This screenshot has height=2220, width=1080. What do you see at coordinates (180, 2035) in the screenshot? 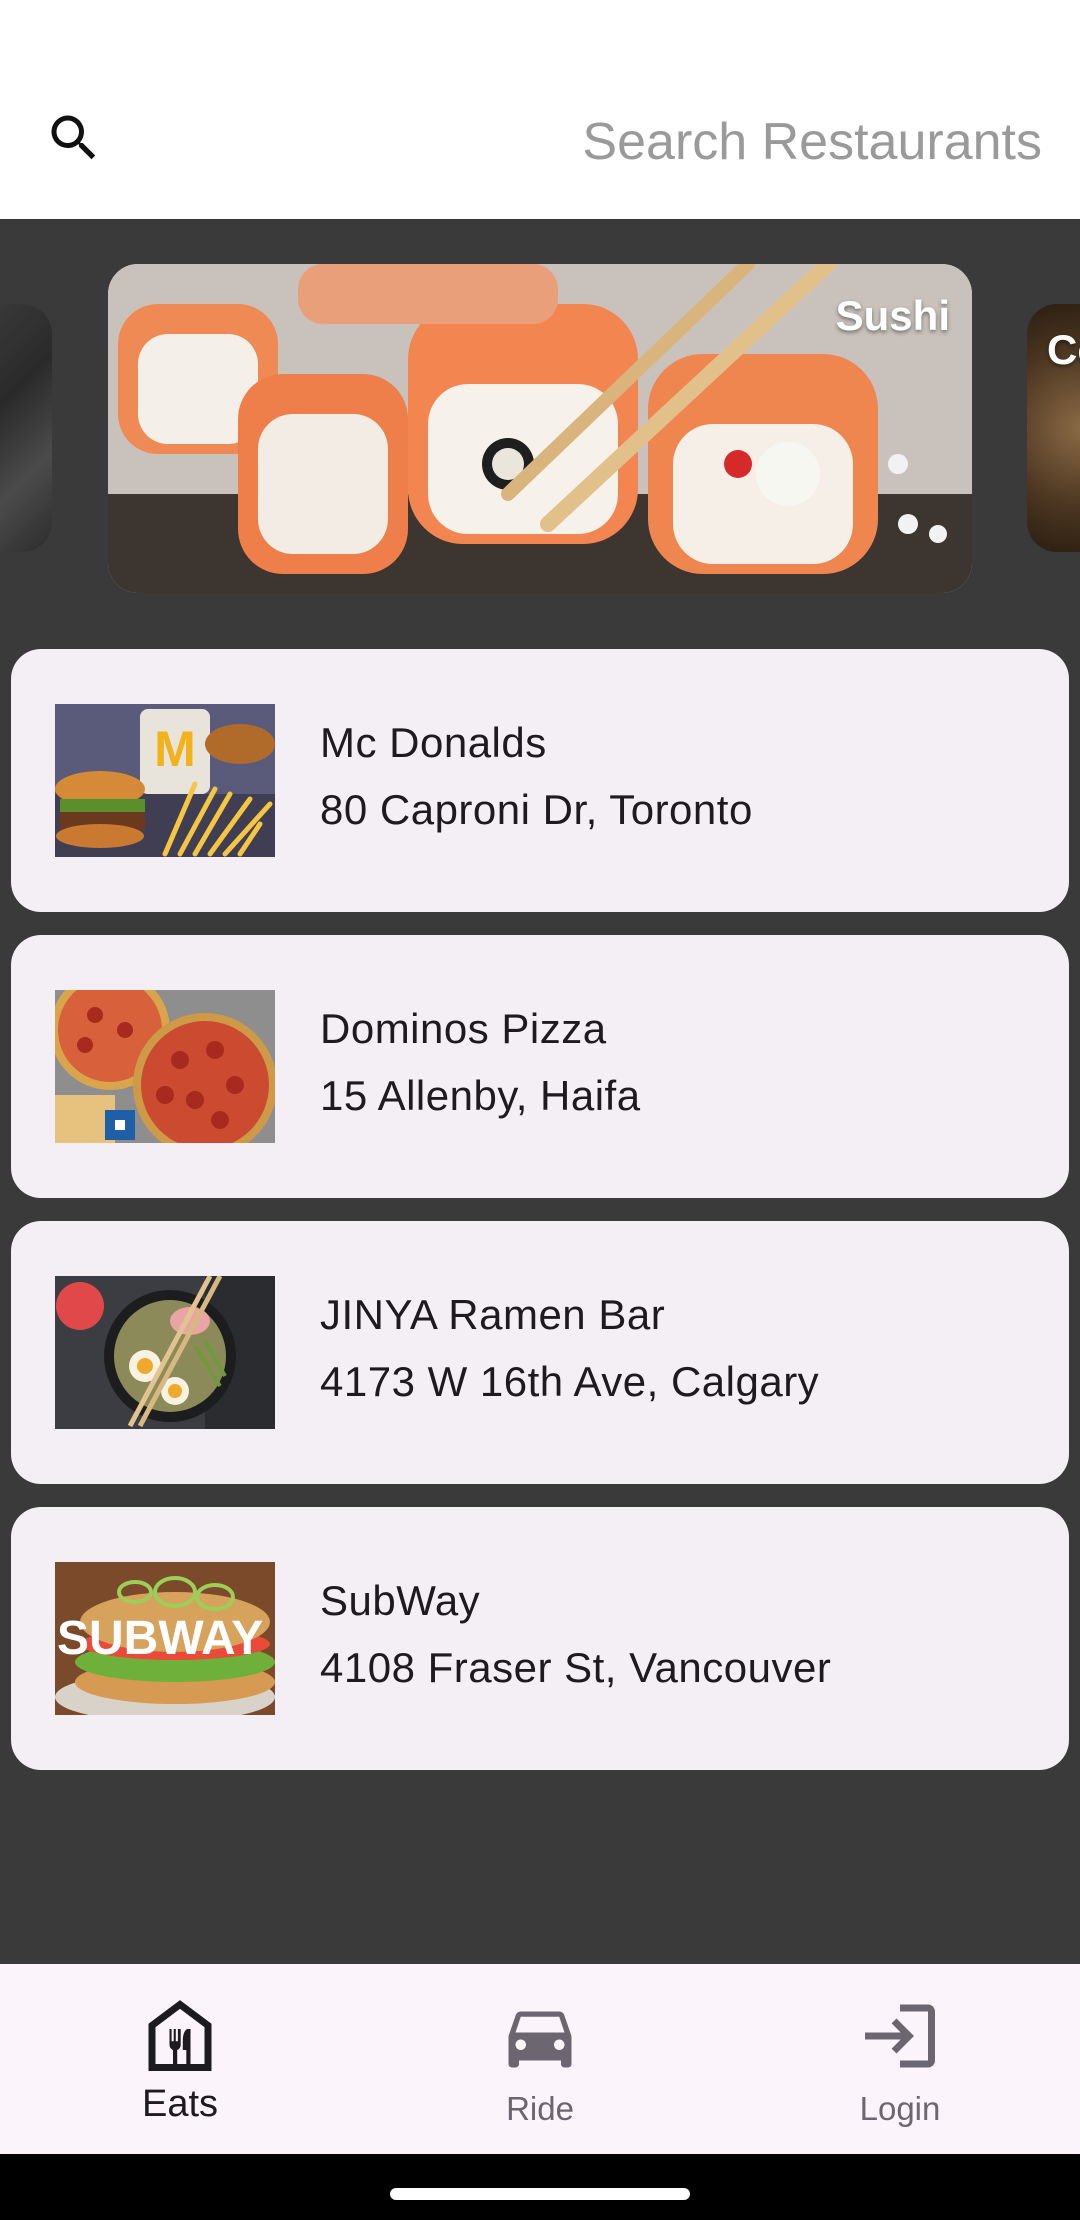
I see `storefront-icon` at bounding box center [180, 2035].